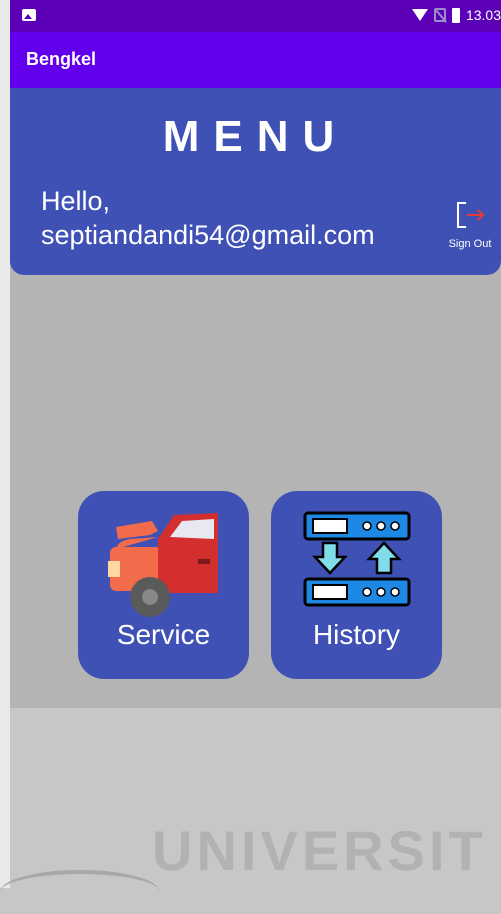  Describe the element at coordinates (255, 136) in the screenshot. I see `menu-title: MENU` at that location.